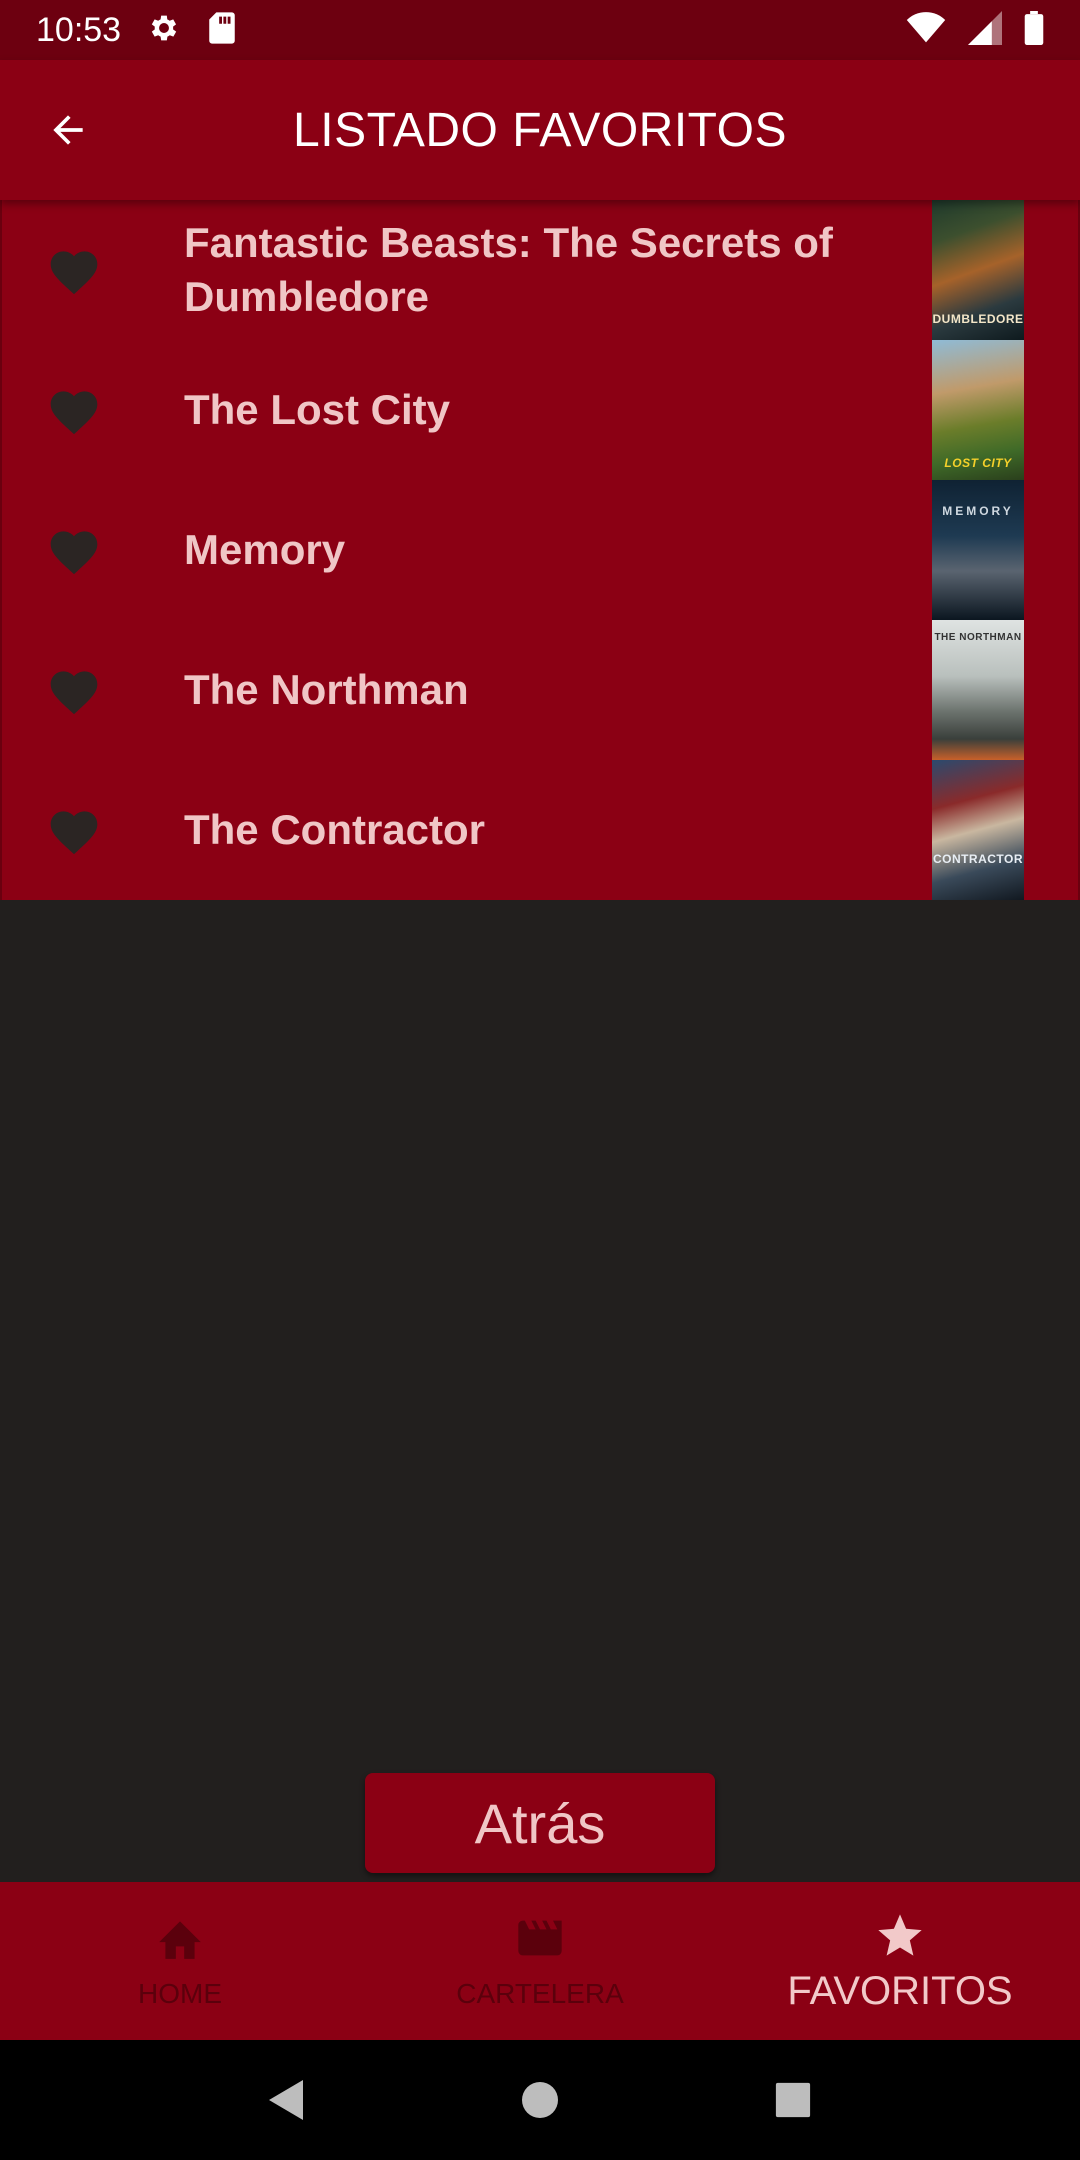 The height and width of the screenshot is (2160, 1080). Describe the element at coordinates (978, 319) in the screenshot. I see `poster-text: DUMBLEDORE` at that location.